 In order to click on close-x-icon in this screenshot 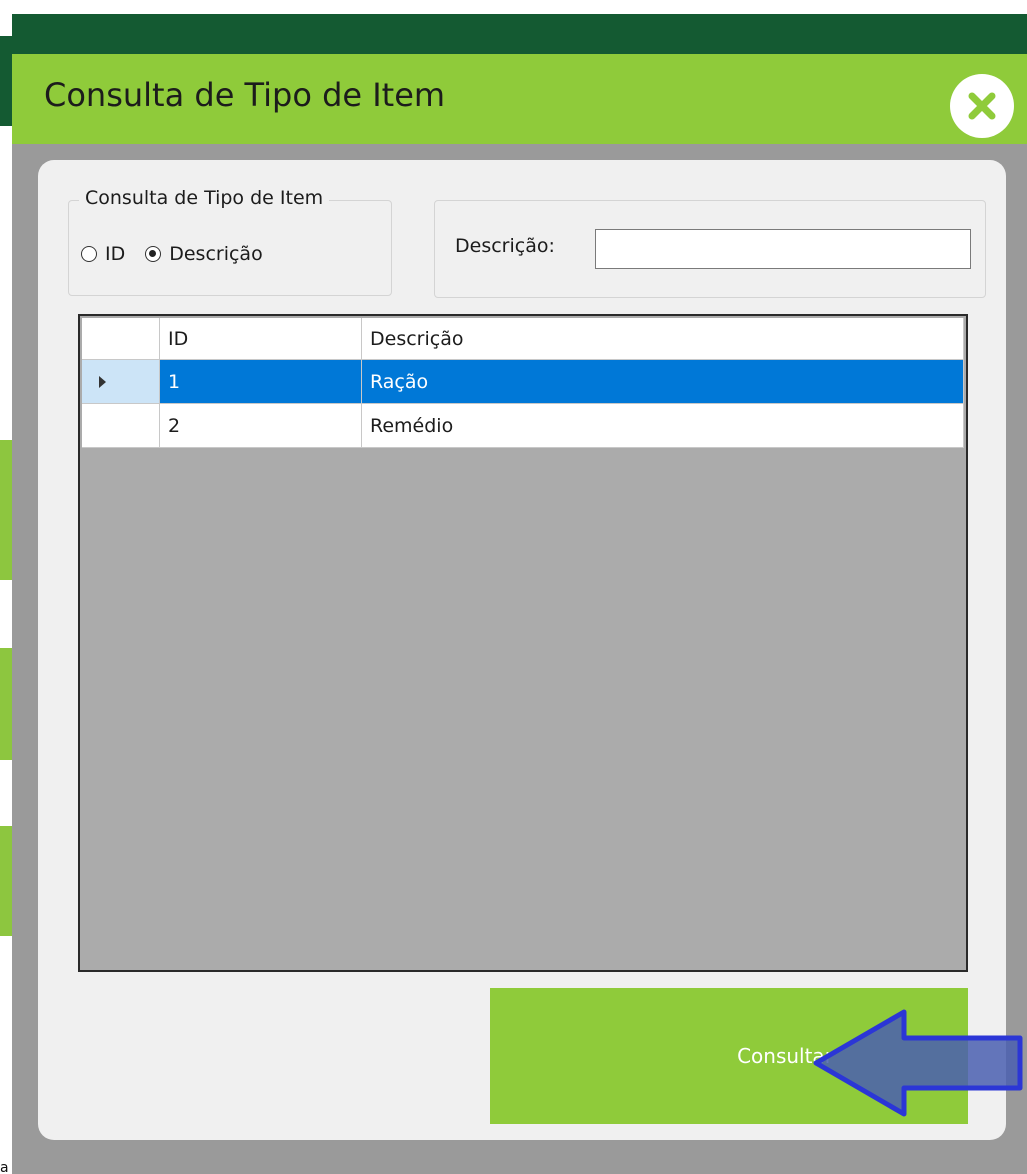, I will do `click(982, 106)`.